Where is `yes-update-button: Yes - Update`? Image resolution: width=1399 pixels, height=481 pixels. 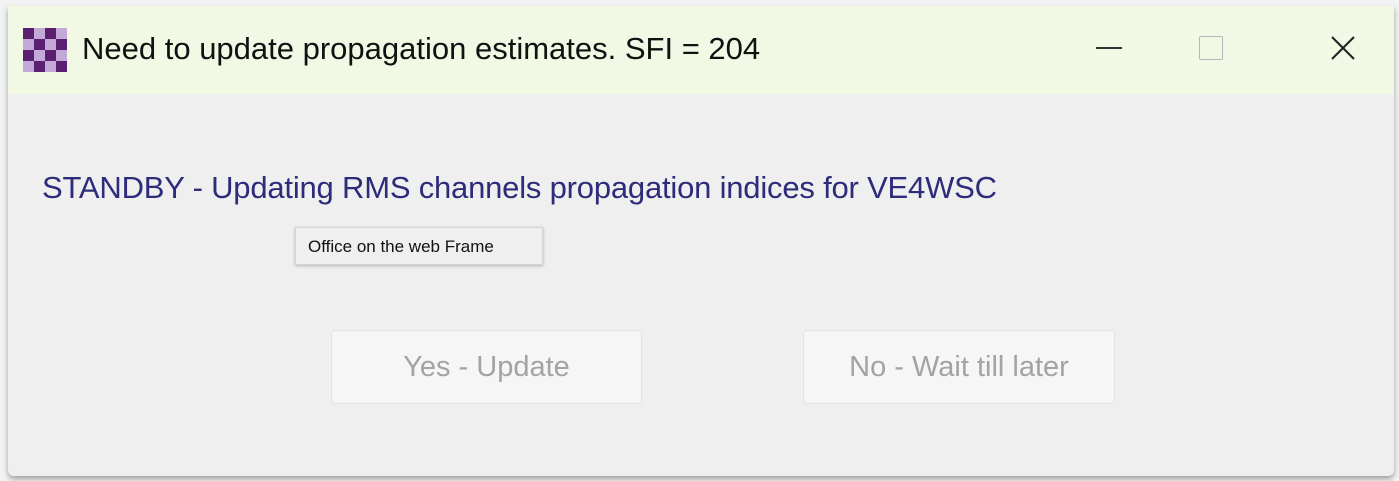
yes-update-button: Yes - Update is located at coordinates (486, 367).